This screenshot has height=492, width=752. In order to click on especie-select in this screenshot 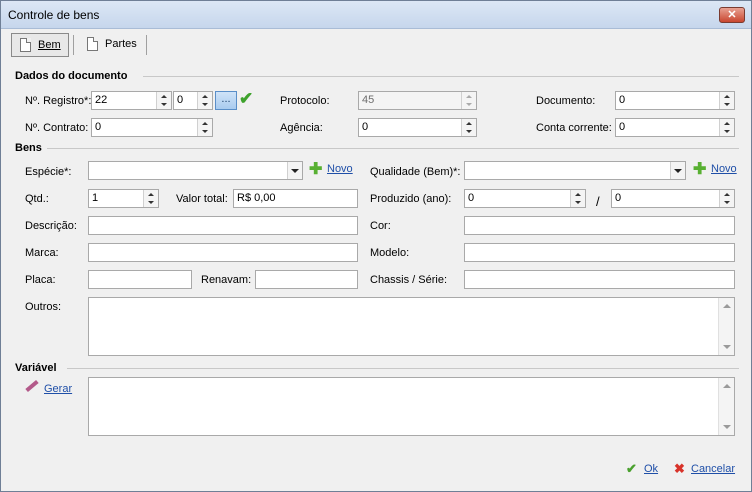, I will do `click(195, 170)`.